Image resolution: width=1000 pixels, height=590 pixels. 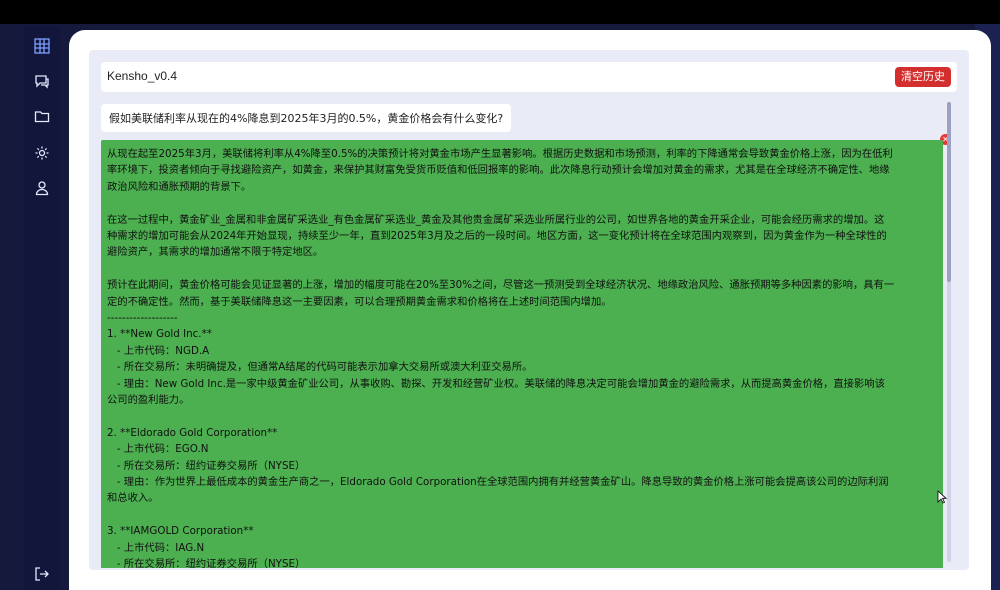 What do you see at coordinates (306, 118) in the screenshot?
I see `user-message: 假如美联储利率从现在的4%降息到2025年3月的0.5%，黄金价格会有什么变化?` at bounding box center [306, 118].